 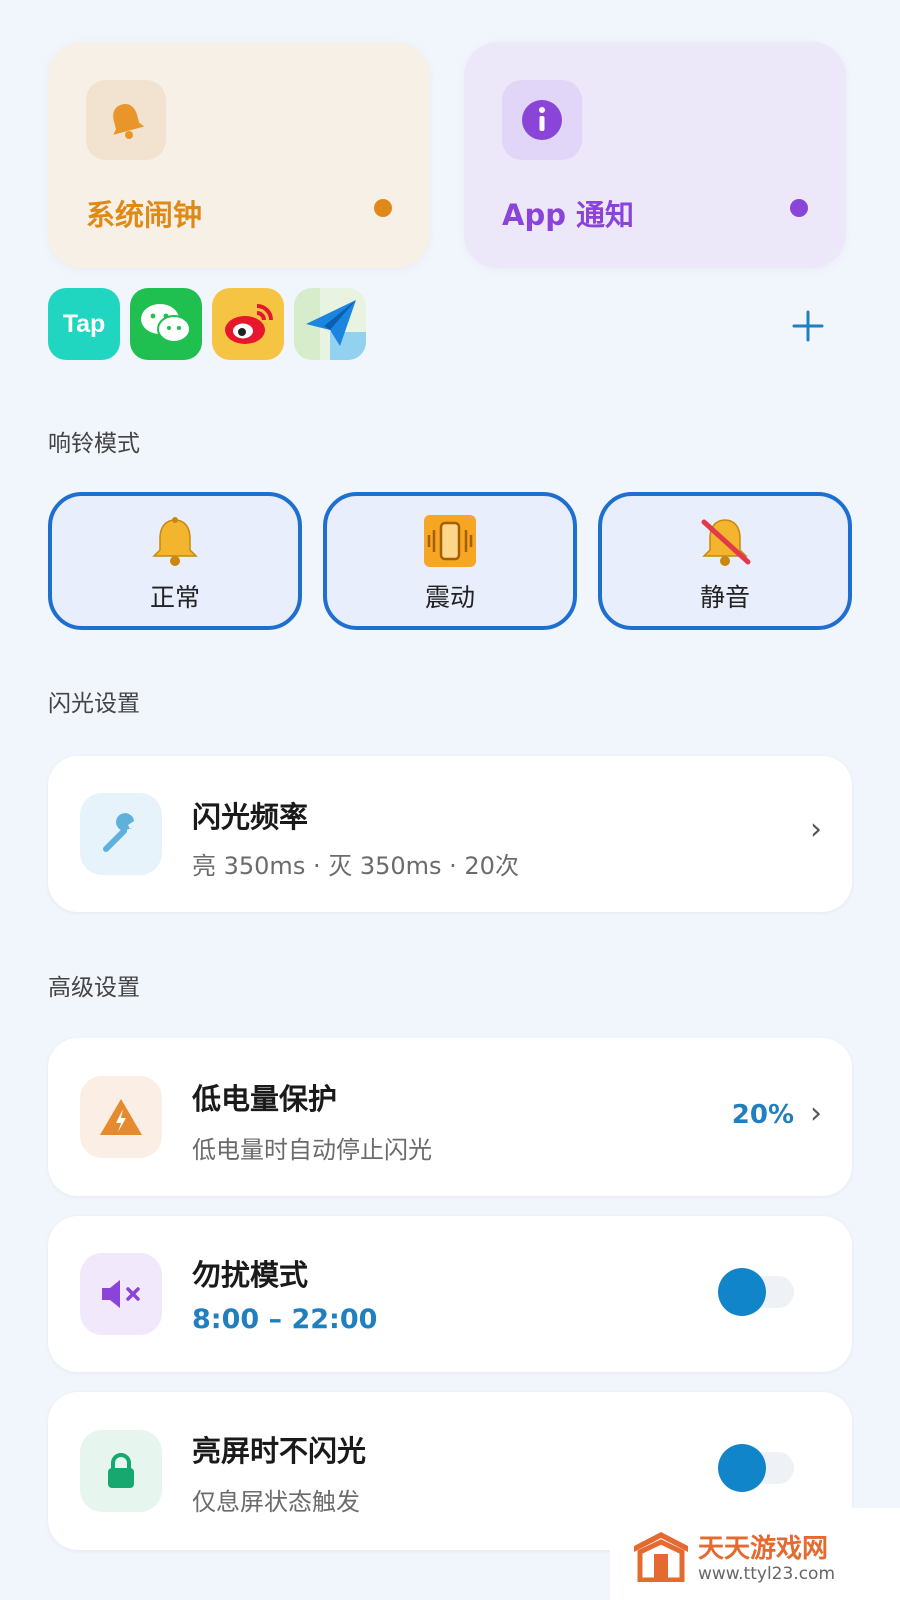 What do you see at coordinates (725, 541) in the screenshot?
I see `muted-bell-icon` at bounding box center [725, 541].